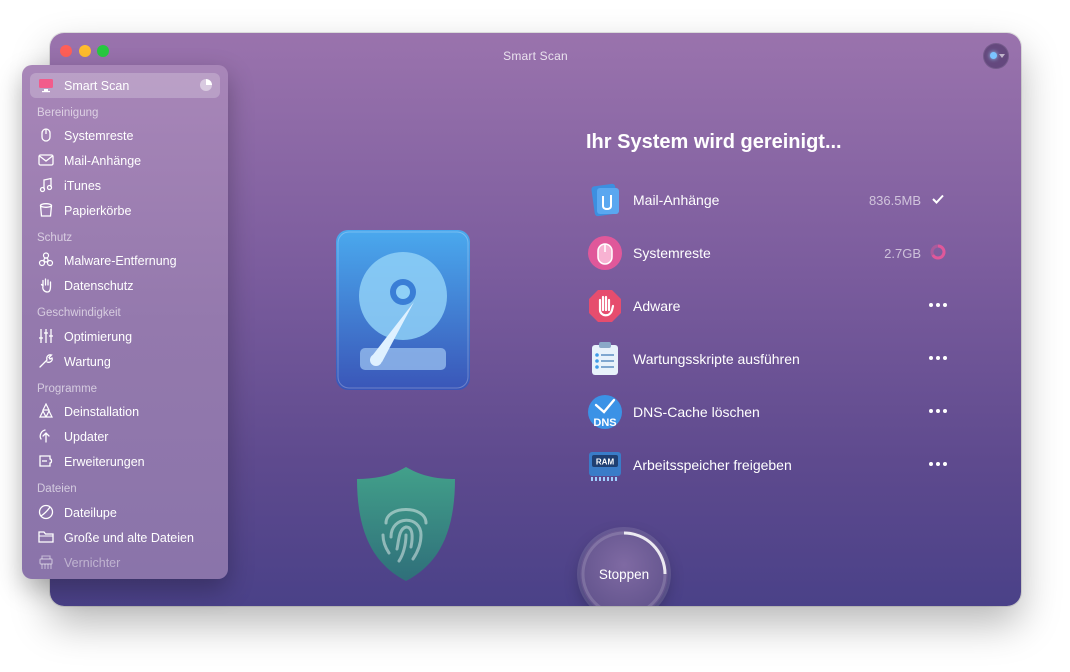 This screenshot has height=672, width=1070. I want to click on sidebar-item-label: Datenschutz, so click(99, 286).